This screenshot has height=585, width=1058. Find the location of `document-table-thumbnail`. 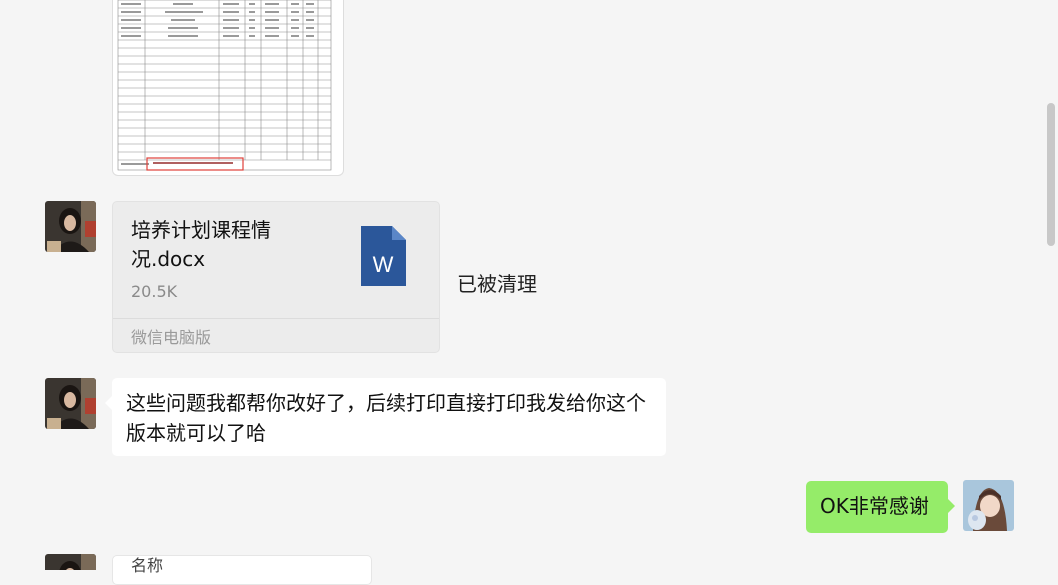

document-table-thumbnail is located at coordinates (224, 85).